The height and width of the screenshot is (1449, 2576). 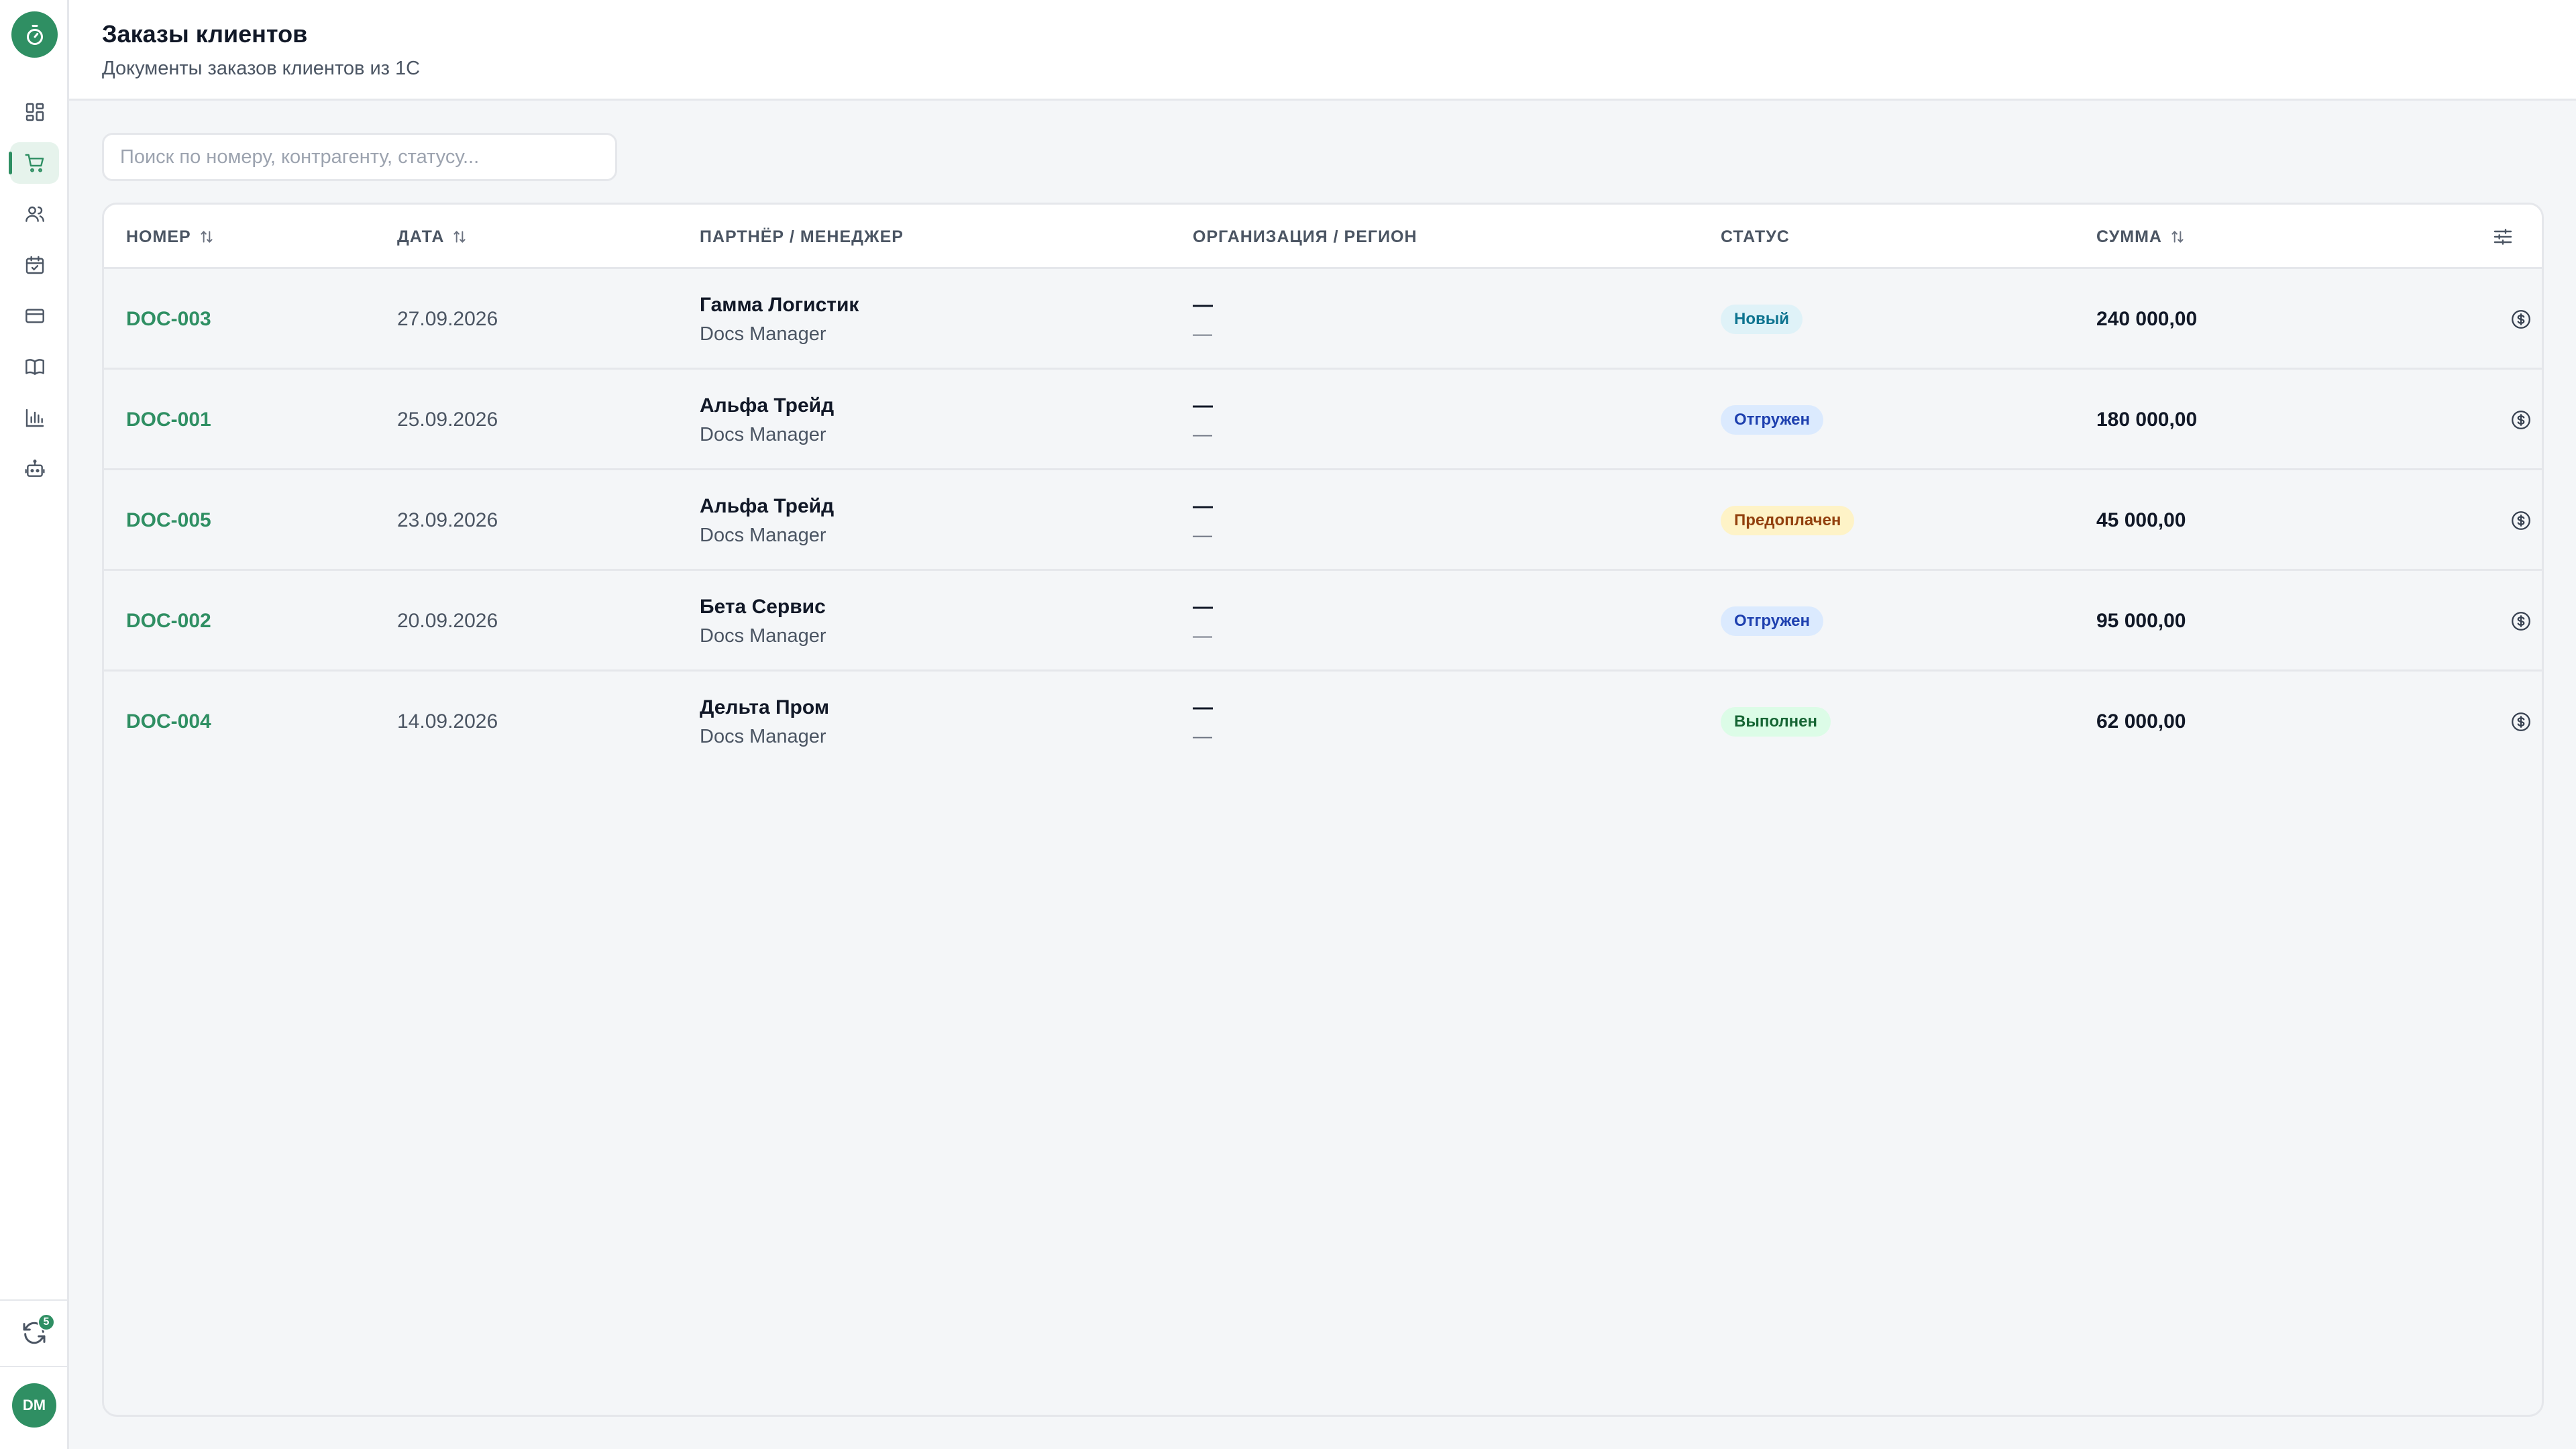 What do you see at coordinates (46, 1322) in the screenshot?
I see `sync-count-badge: 5` at bounding box center [46, 1322].